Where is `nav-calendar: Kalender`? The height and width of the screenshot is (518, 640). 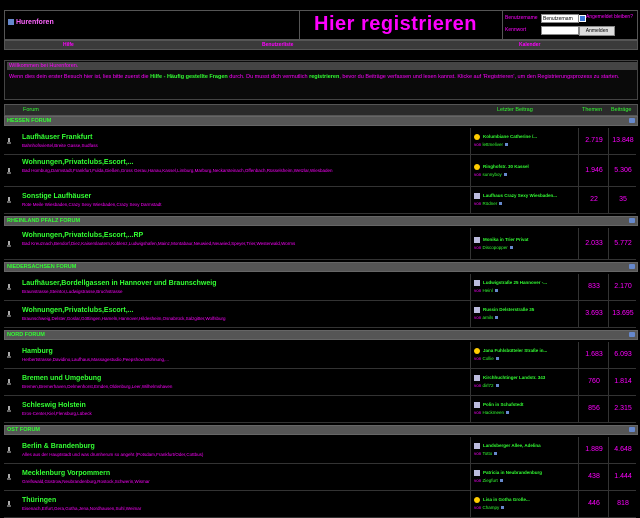 nav-calendar: Kalender is located at coordinates (529, 45).